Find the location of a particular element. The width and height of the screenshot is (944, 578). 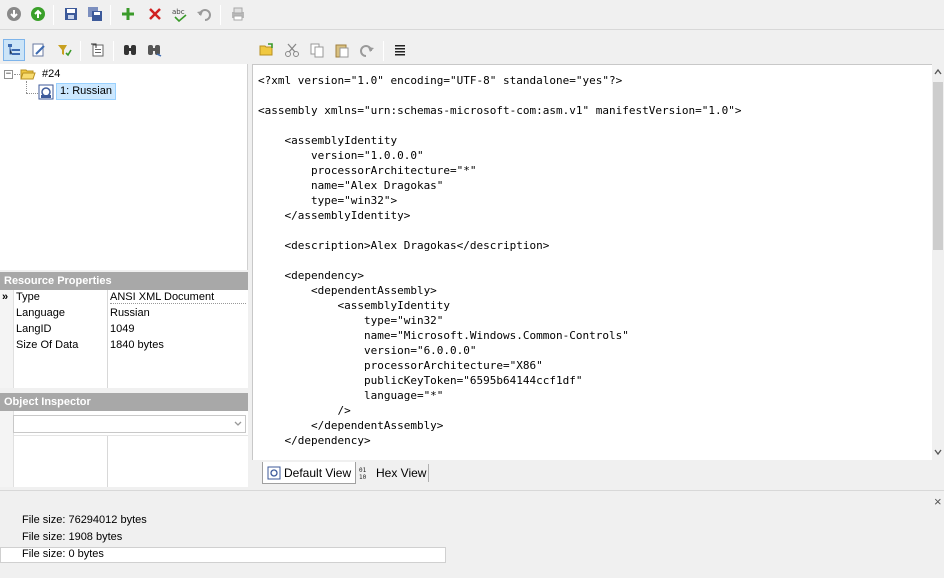

log-line: File size: 0 bytes is located at coordinates (63, 554).